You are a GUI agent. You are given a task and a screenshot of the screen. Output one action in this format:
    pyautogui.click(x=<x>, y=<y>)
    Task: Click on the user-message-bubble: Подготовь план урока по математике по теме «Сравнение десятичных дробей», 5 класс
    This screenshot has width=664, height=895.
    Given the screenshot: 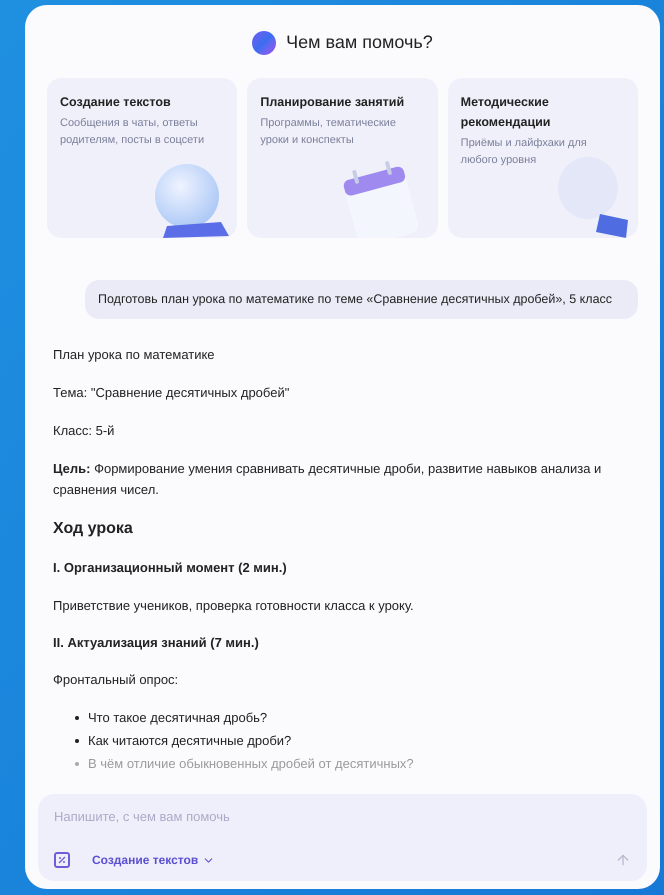 What is the action you would take?
    pyautogui.click(x=361, y=299)
    